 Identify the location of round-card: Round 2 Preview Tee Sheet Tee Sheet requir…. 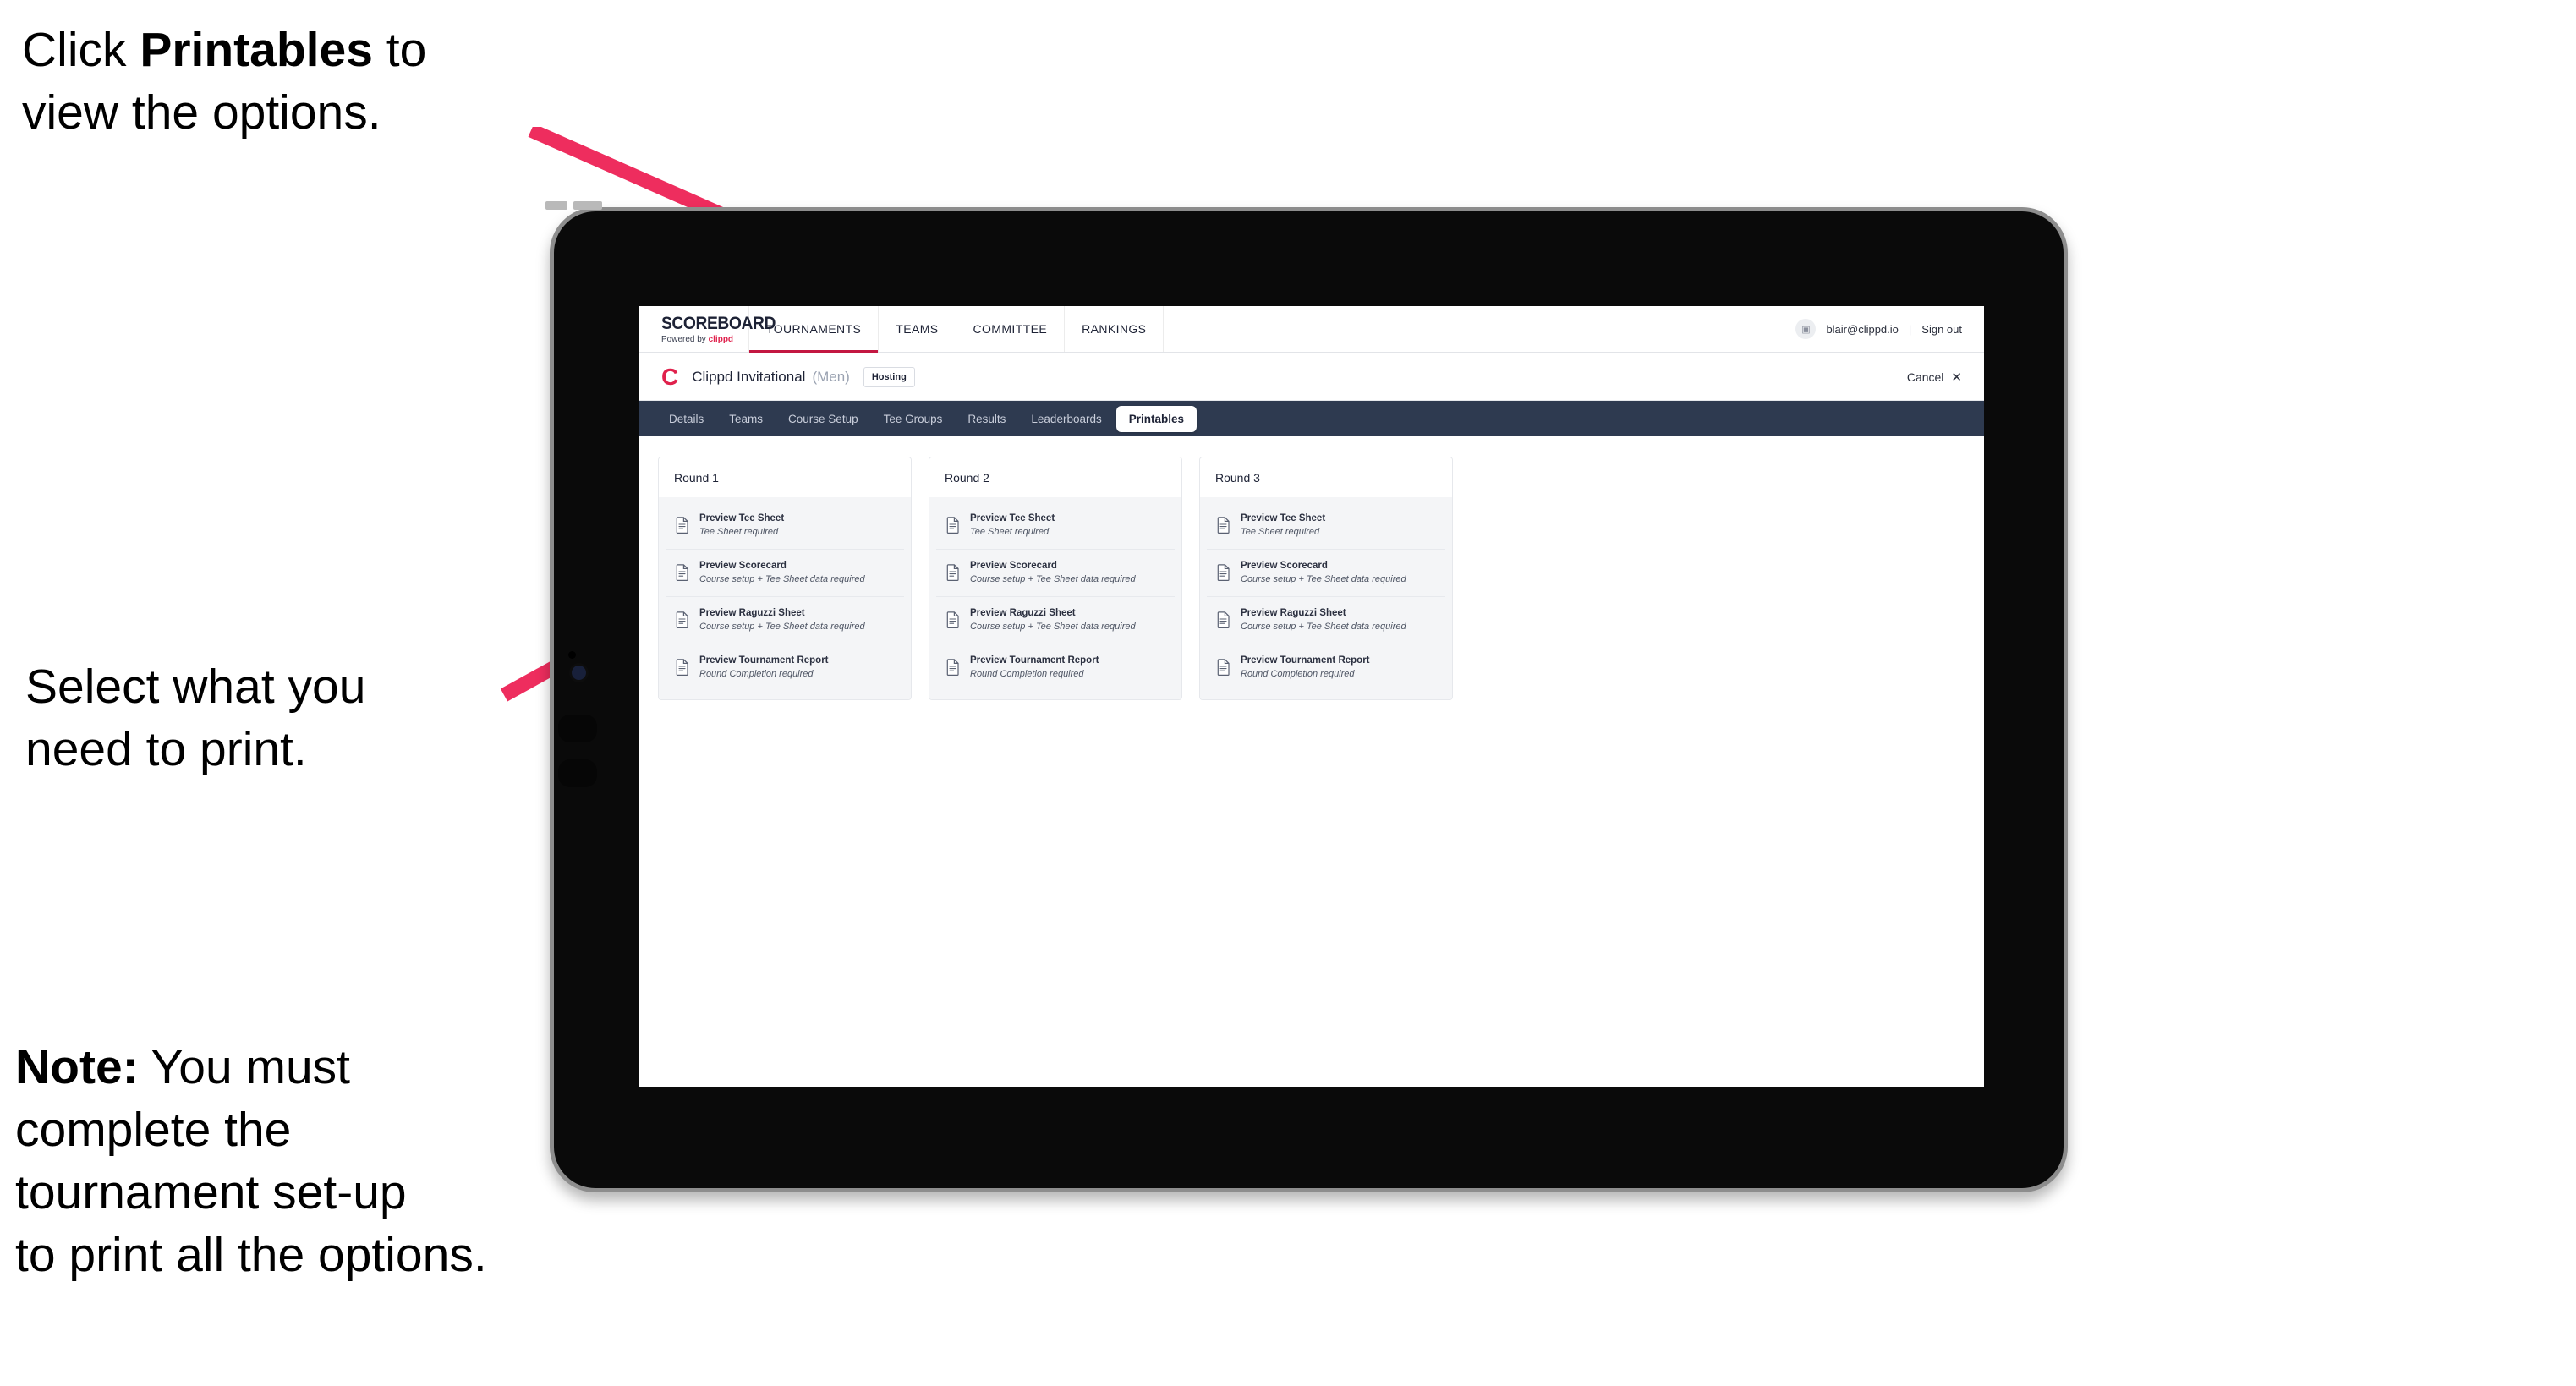
(1055, 578).